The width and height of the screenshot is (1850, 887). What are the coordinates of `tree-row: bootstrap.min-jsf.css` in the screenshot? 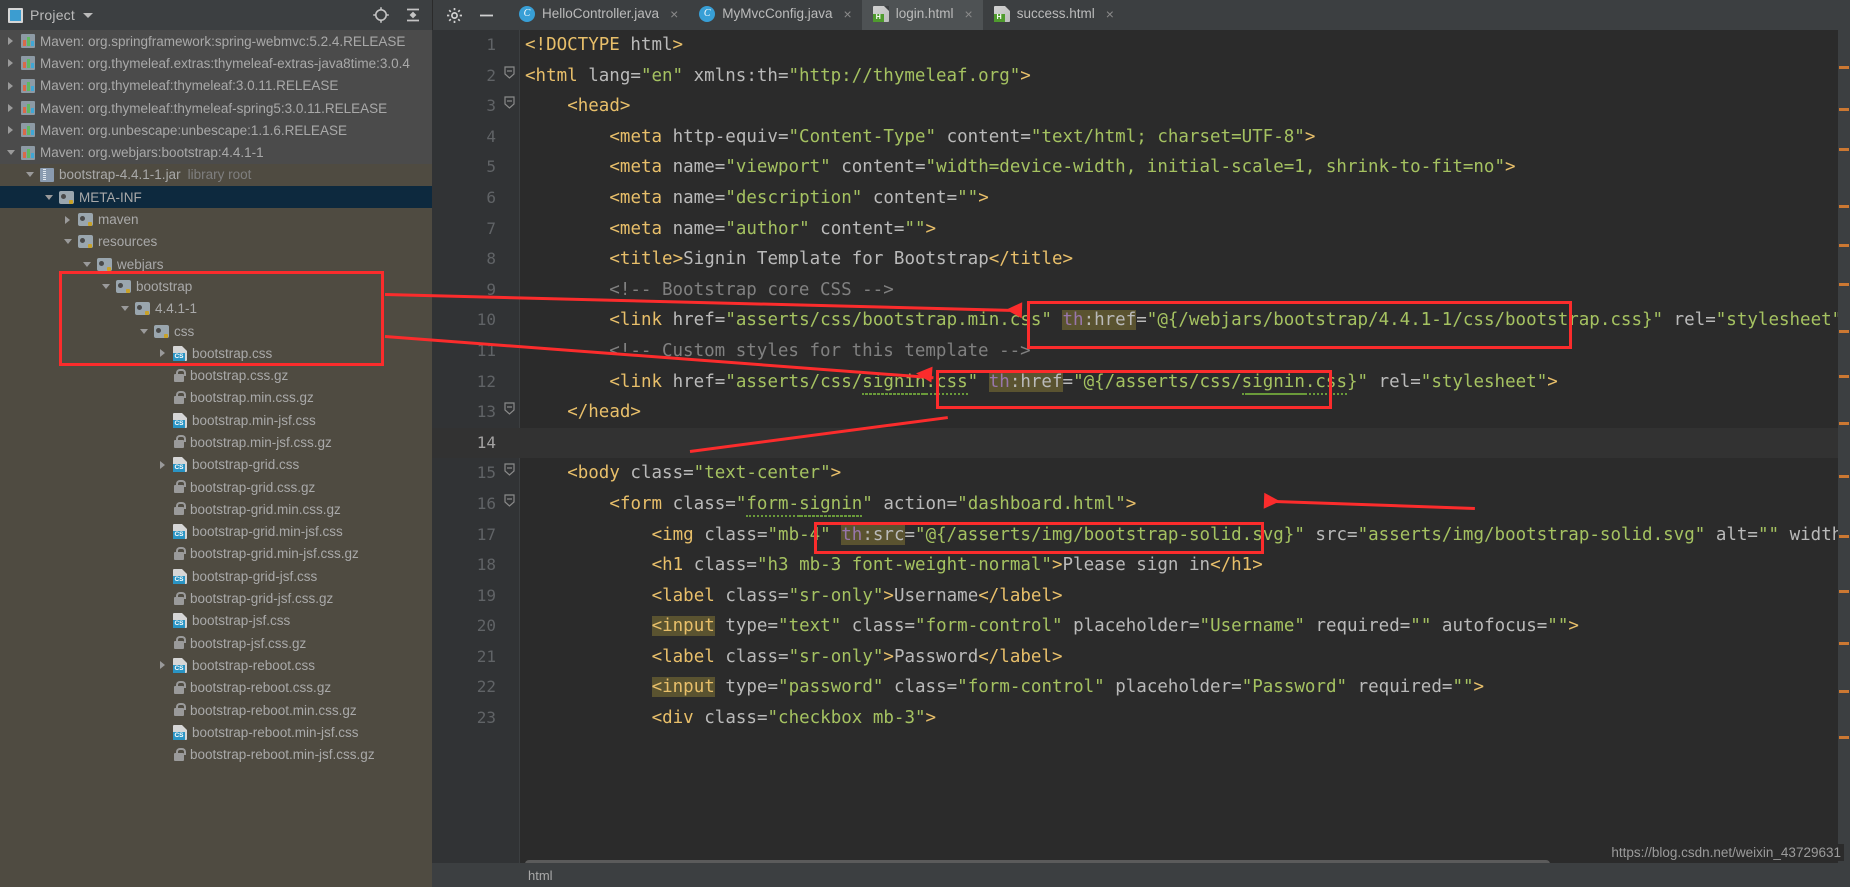 It's located at (216, 420).